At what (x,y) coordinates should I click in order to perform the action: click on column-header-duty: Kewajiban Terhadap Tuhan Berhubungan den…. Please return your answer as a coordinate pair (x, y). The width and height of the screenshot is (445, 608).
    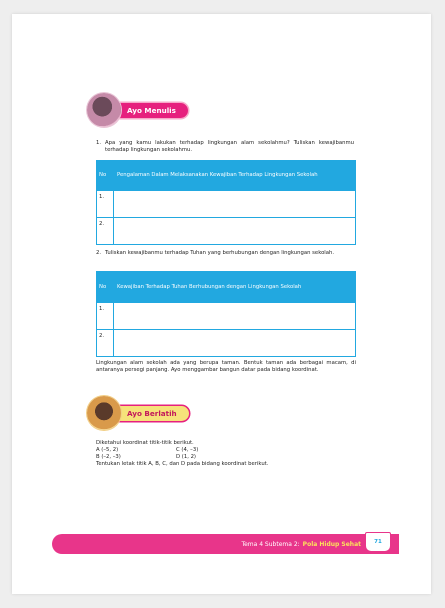
    Looking at the image, I should click on (234, 287).